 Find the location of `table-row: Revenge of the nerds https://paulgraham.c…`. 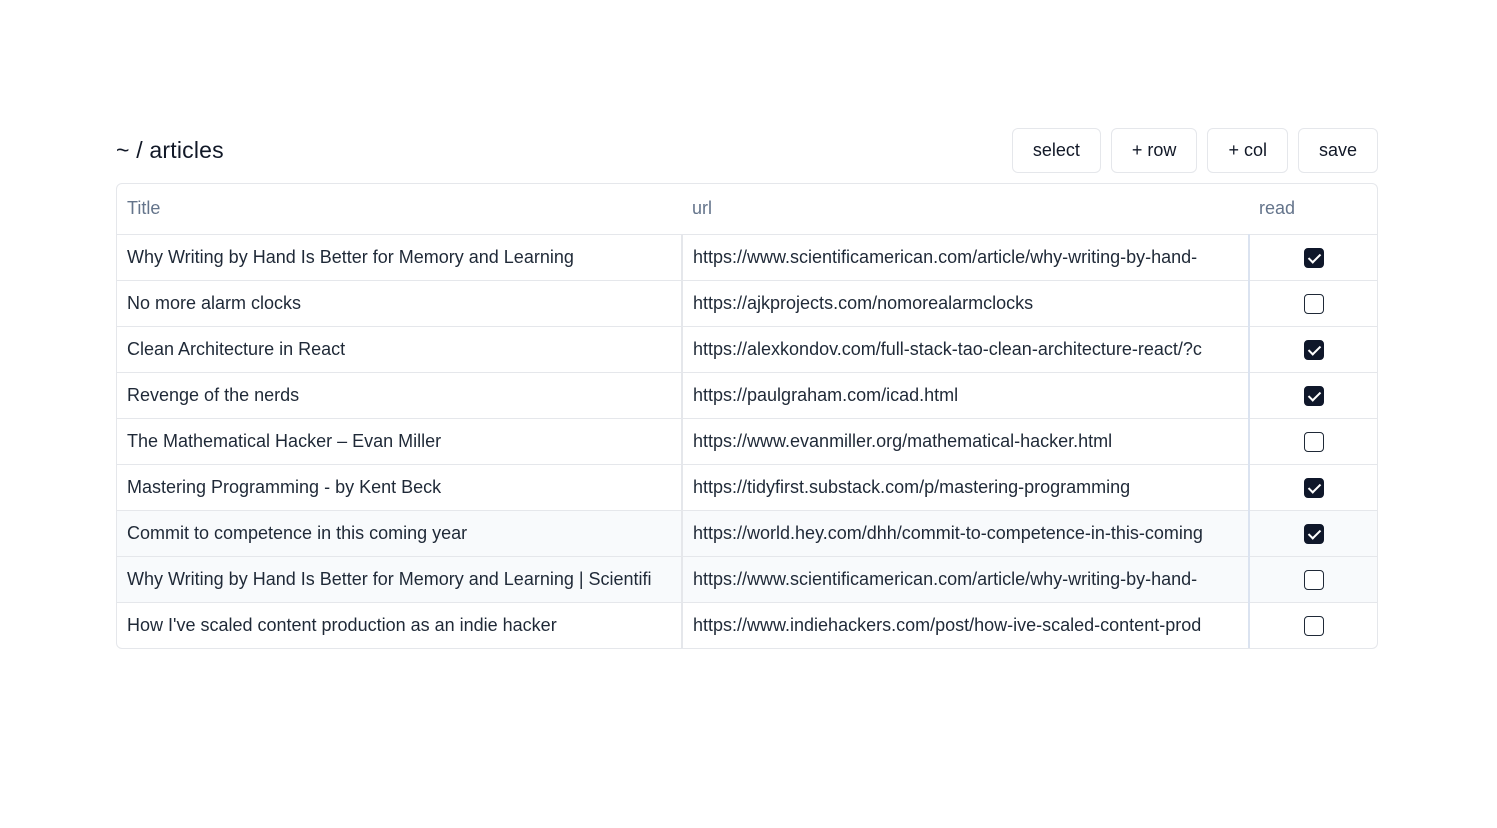

table-row: Revenge of the nerds https://paulgraham.c… is located at coordinates (747, 395).